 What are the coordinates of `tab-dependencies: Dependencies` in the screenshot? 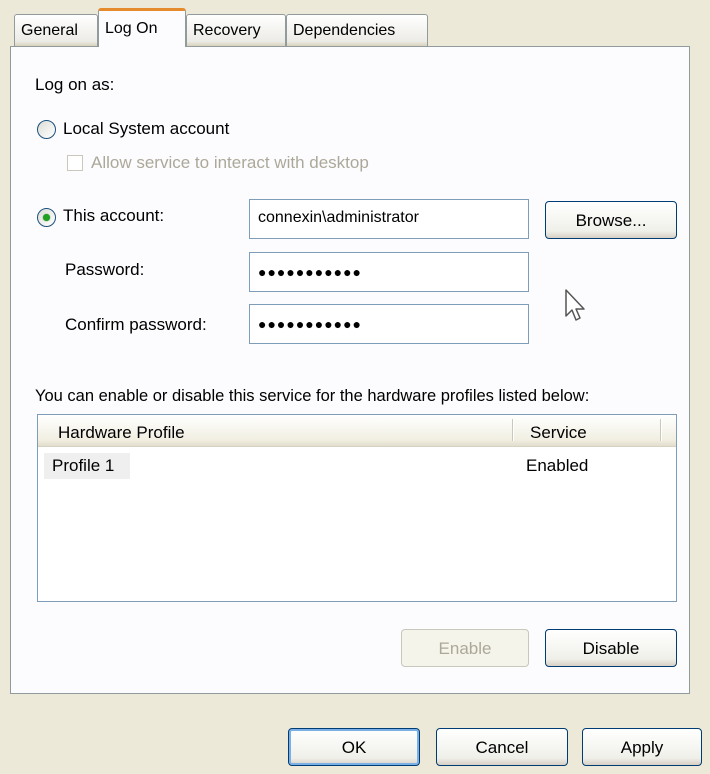 It's located at (357, 30).